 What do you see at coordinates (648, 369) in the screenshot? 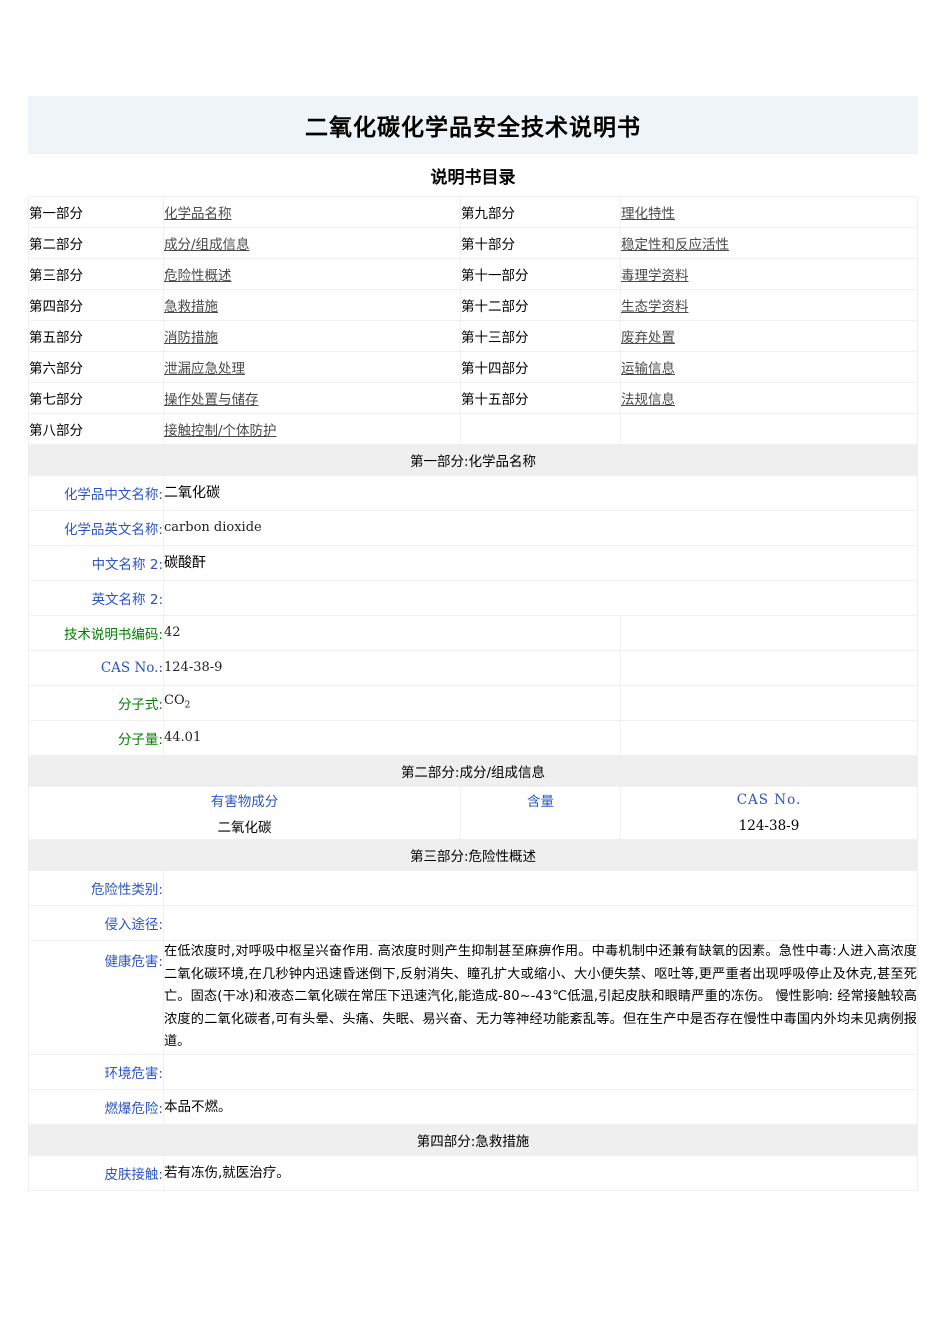
I see `toc-link: 运输信息` at bounding box center [648, 369].